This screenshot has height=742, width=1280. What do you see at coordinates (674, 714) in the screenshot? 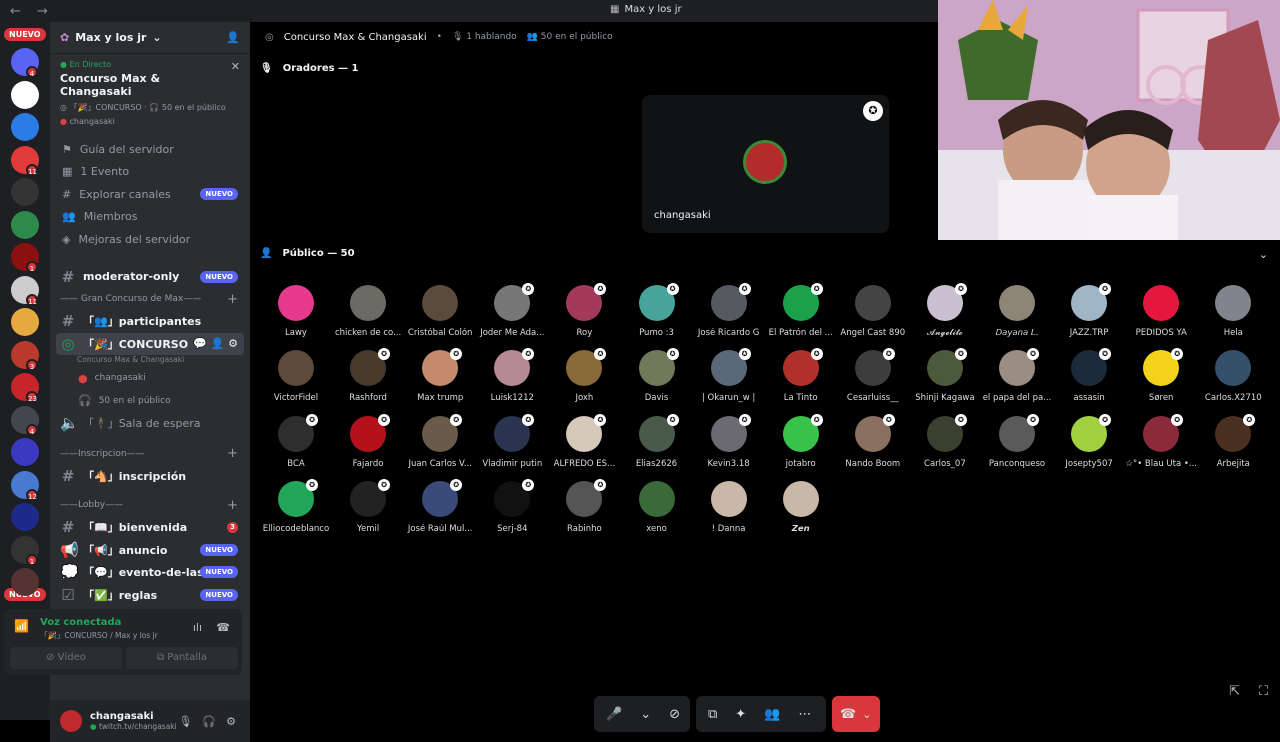
I see `video-off-icon: ⊘` at bounding box center [674, 714].